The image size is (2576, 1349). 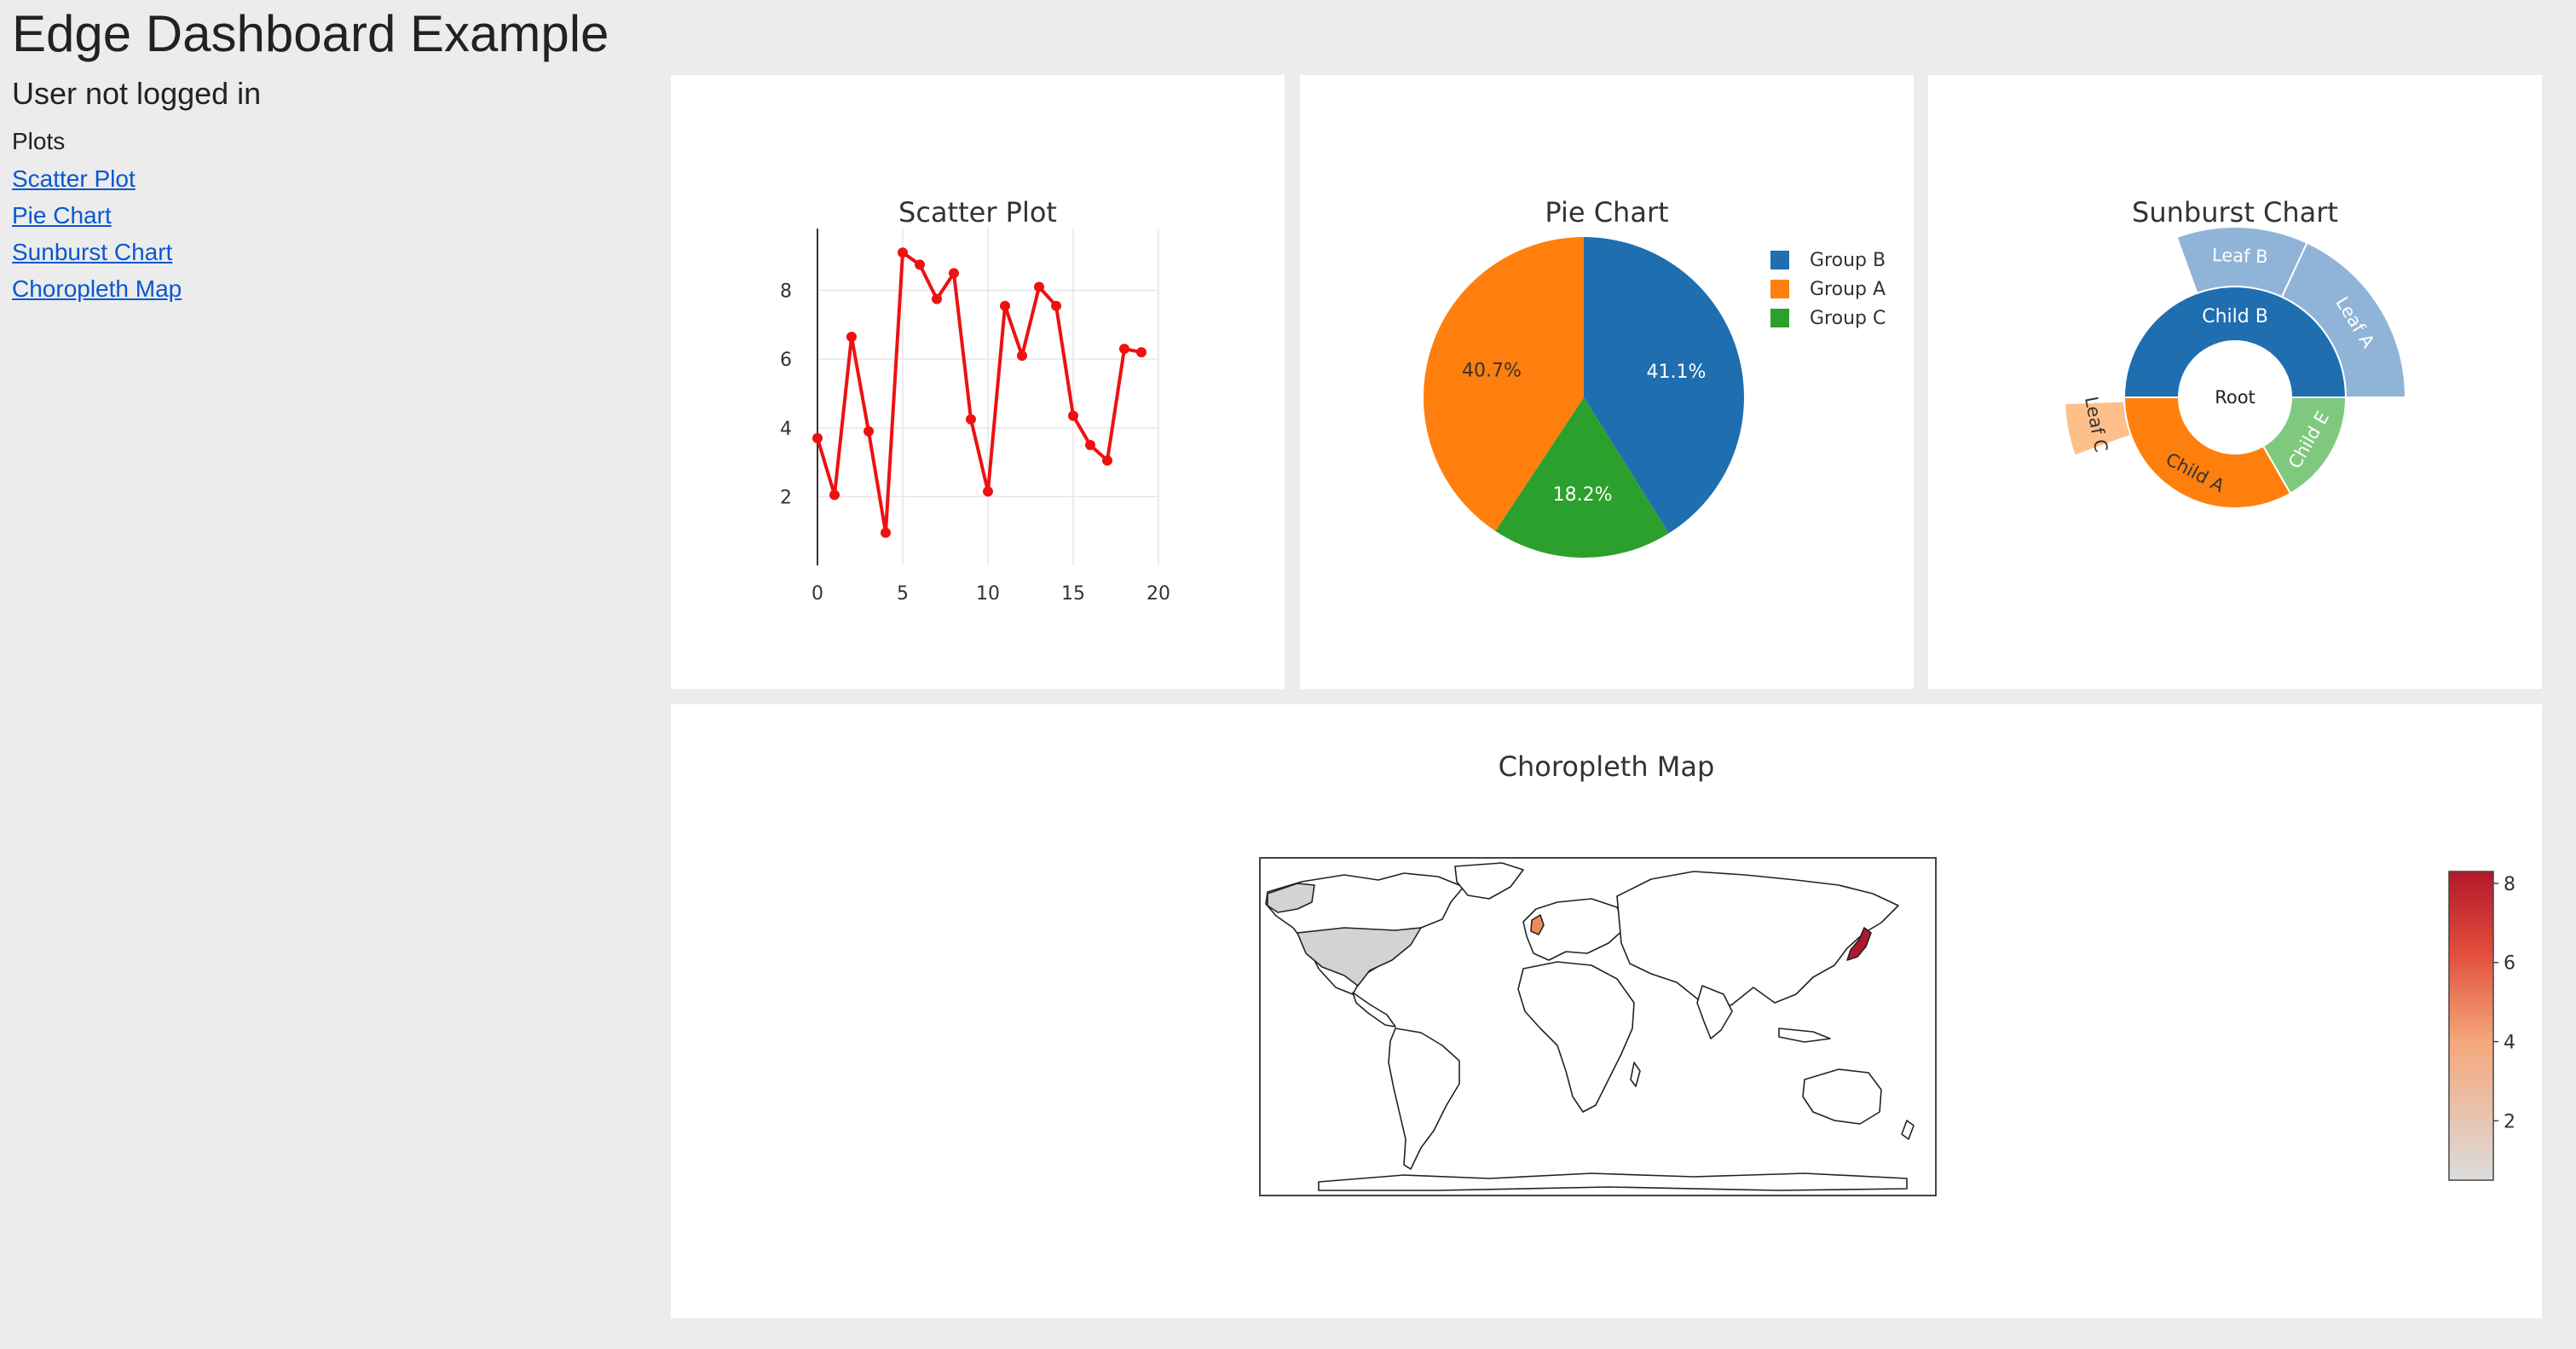 What do you see at coordinates (2509, 884) in the screenshot?
I see `colorbar-tick-label: 8` at bounding box center [2509, 884].